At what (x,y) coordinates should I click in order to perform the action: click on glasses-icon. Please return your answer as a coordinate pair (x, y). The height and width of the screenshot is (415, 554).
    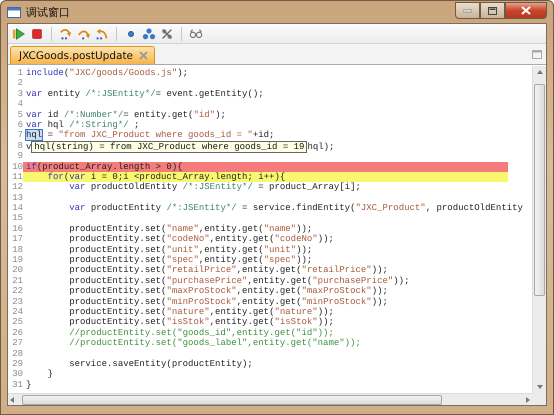
    Looking at the image, I should click on (196, 33).